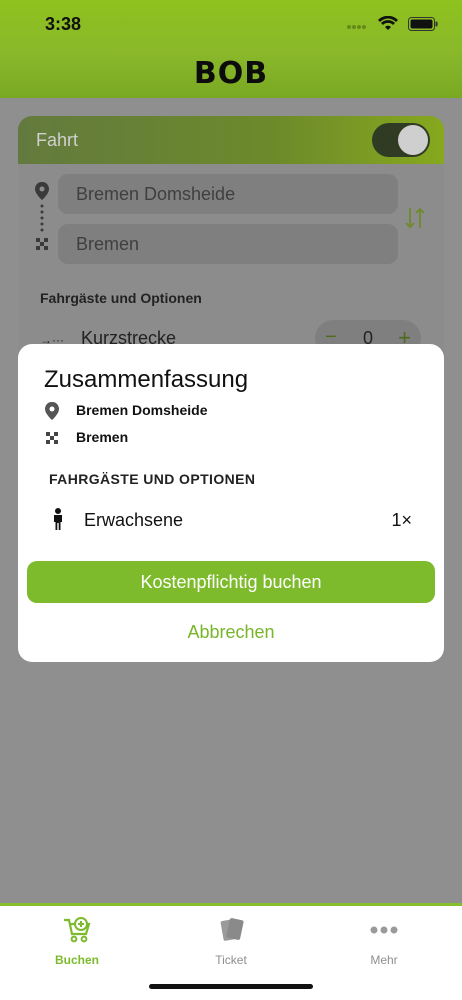 The height and width of the screenshot is (1000, 462). Describe the element at coordinates (228, 194) in the screenshot. I see `from-field: Bremen Domsheide` at that location.